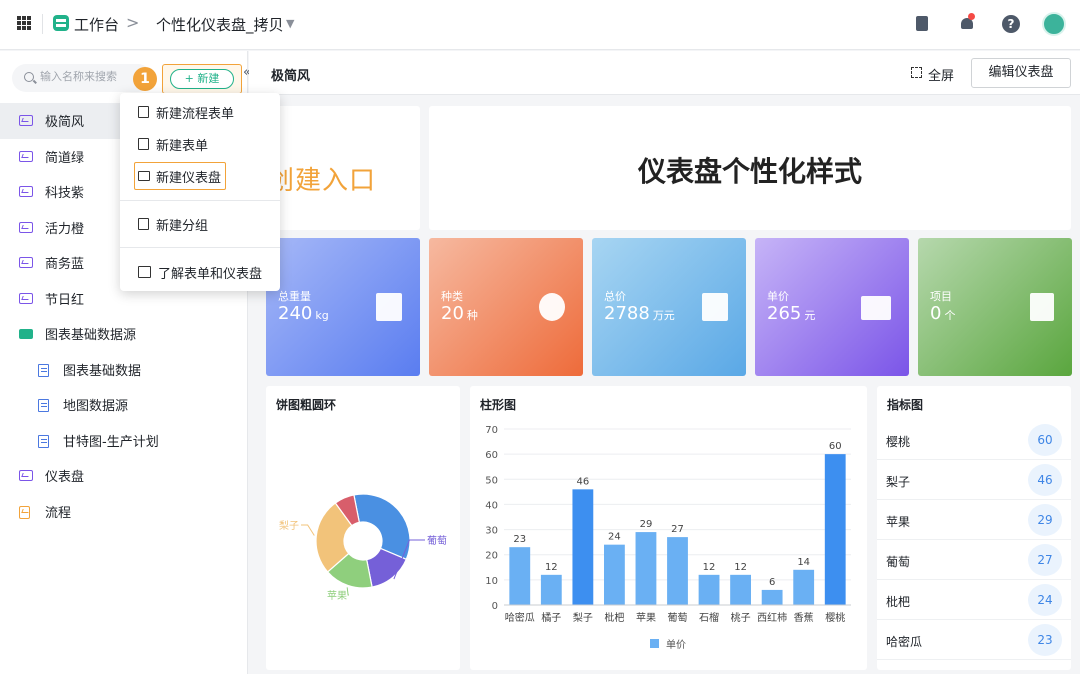 The image size is (1080, 674). I want to click on new-button: + 新建, so click(202, 79).